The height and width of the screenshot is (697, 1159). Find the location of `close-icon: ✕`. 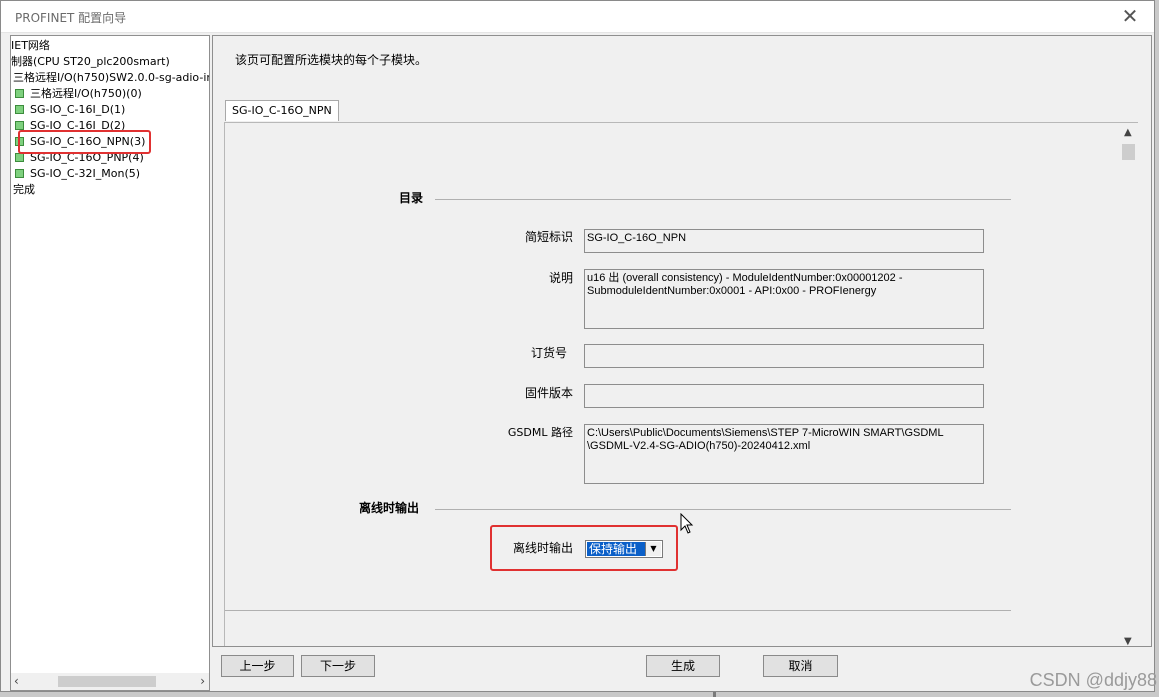

close-icon: ✕ is located at coordinates (1130, 16).